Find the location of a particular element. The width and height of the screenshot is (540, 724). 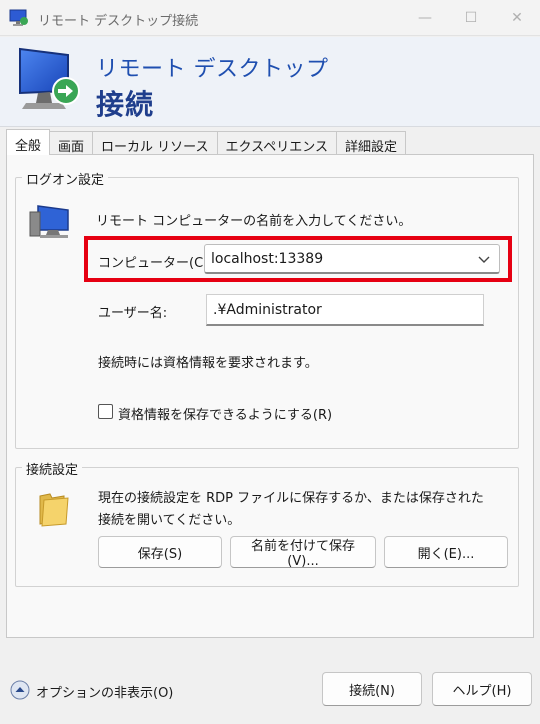

connection-description-line2: 接続を開いてください。 is located at coordinates (169, 520).